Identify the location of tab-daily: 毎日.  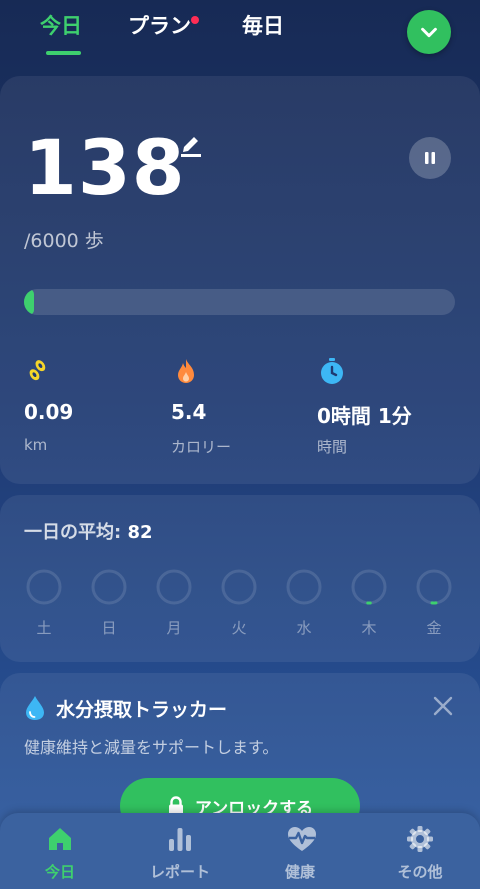
(263, 25).